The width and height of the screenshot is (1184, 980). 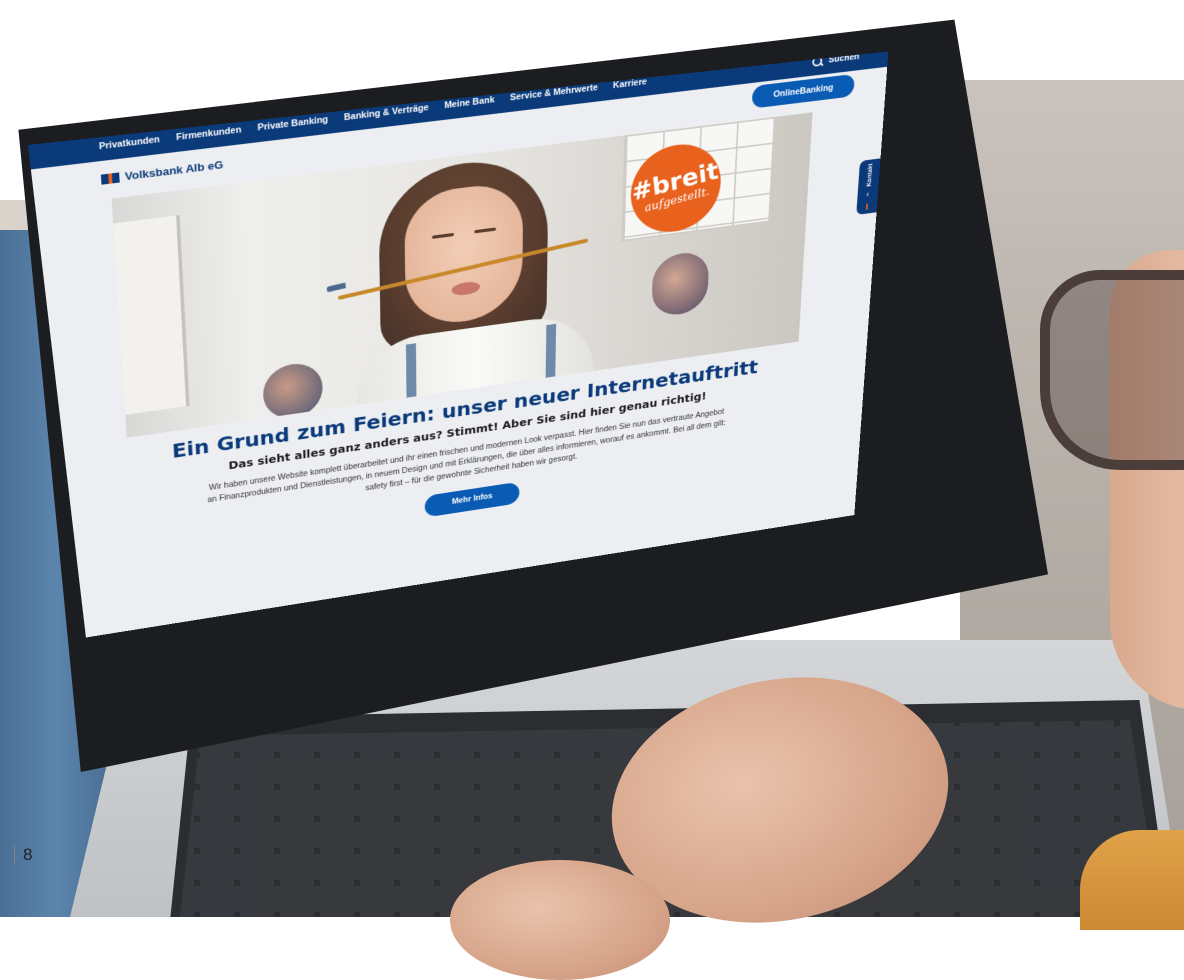 What do you see at coordinates (560, 920) in the screenshot?
I see `hand-left` at bounding box center [560, 920].